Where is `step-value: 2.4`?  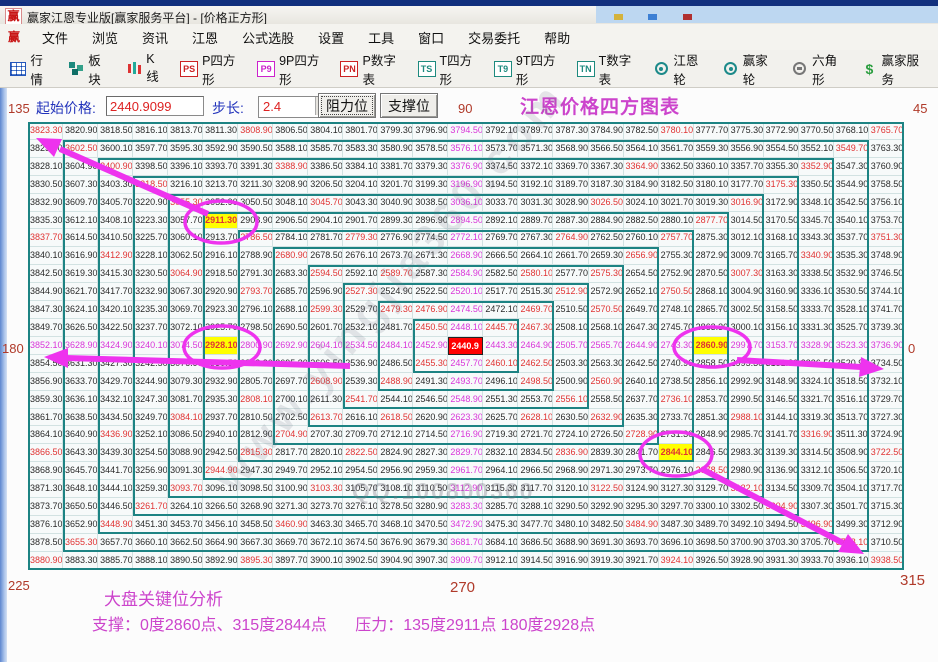
step-value: 2.4 is located at coordinates (272, 106).